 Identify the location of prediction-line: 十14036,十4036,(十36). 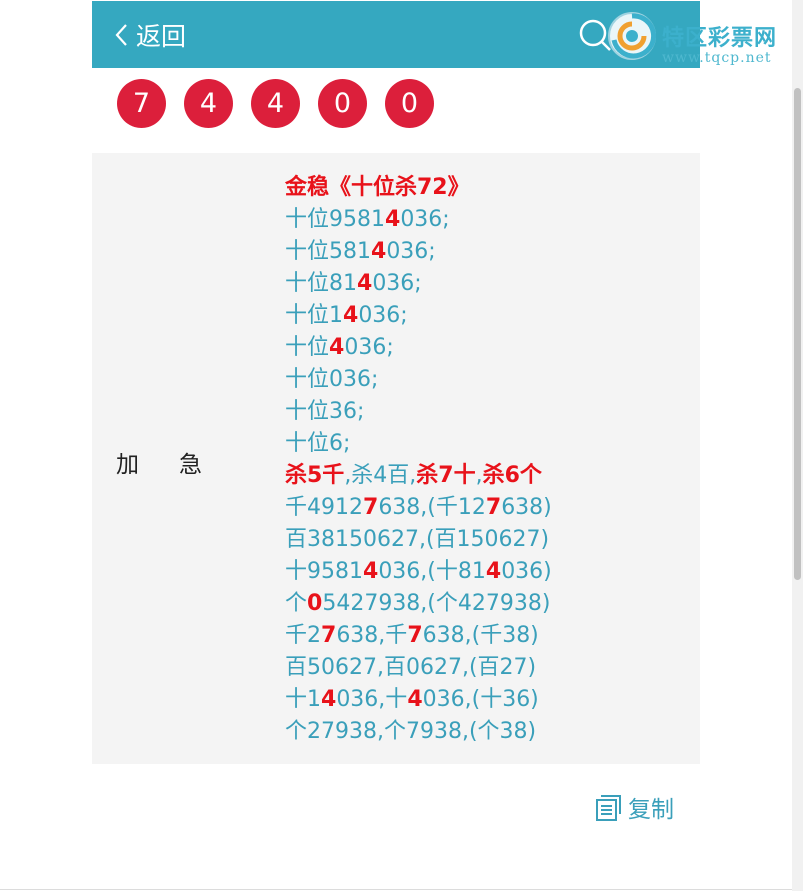
(418, 700).